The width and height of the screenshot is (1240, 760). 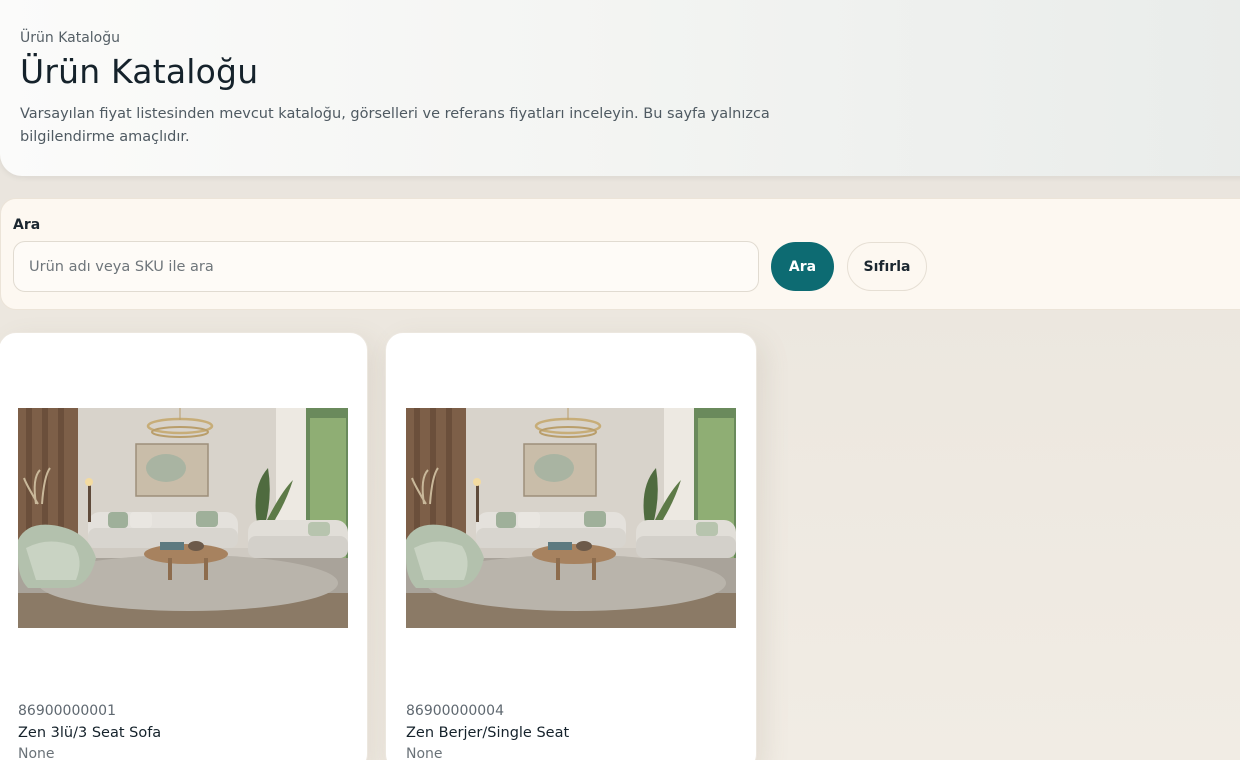 What do you see at coordinates (455, 711) in the screenshot?
I see `product-sku: 86900000004` at bounding box center [455, 711].